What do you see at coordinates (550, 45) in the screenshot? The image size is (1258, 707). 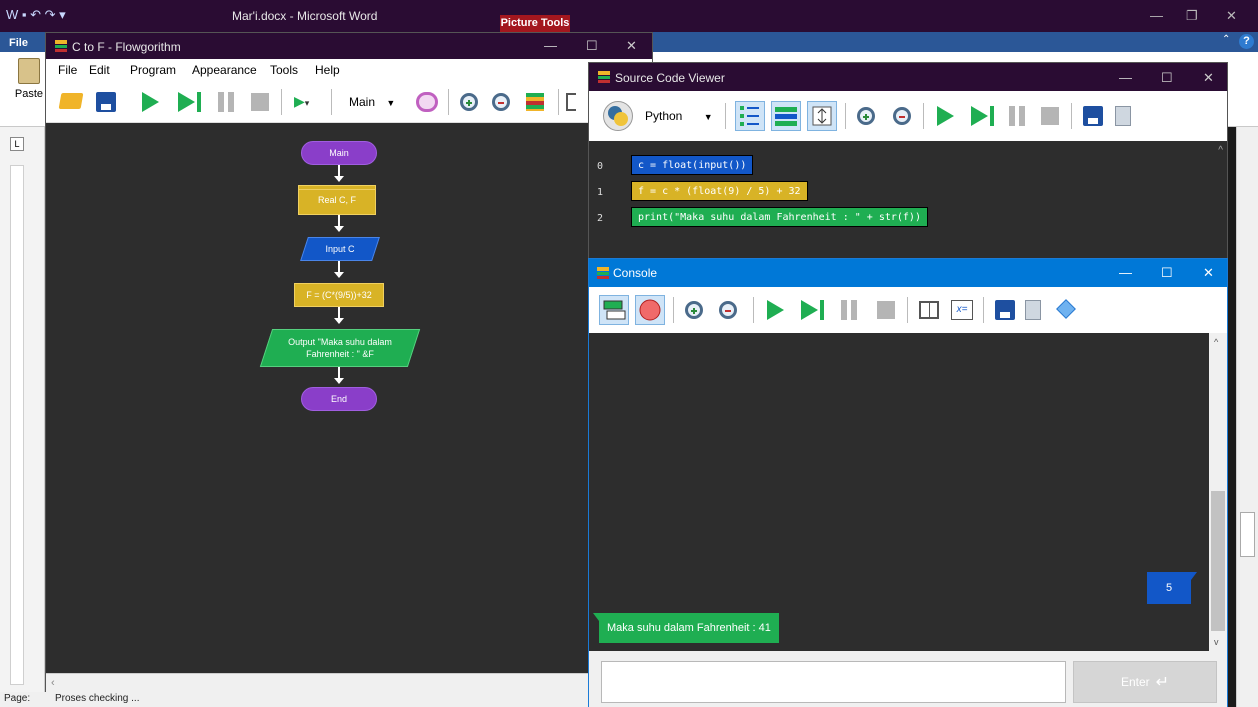 I see `fg-minimize-icon: —` at bounding box center [550, 45].